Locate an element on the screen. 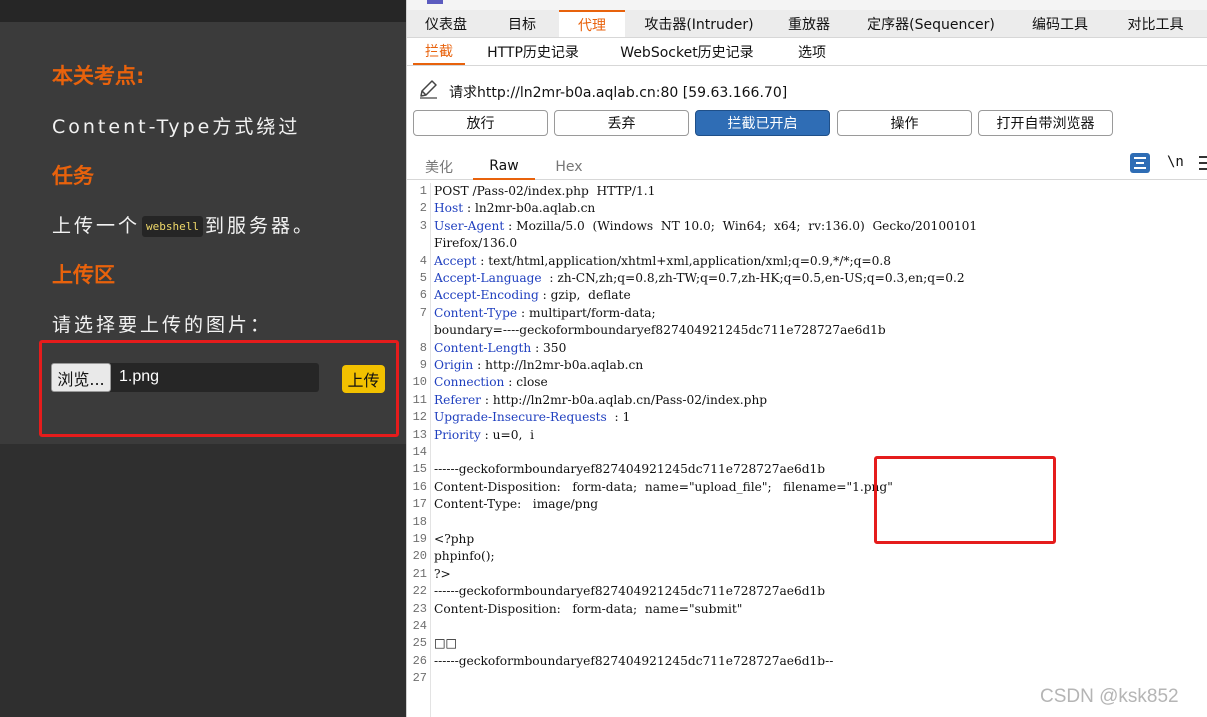 The image size is (1207, 717). selected-file-name: 1.png is located at coordinates (139, 376).